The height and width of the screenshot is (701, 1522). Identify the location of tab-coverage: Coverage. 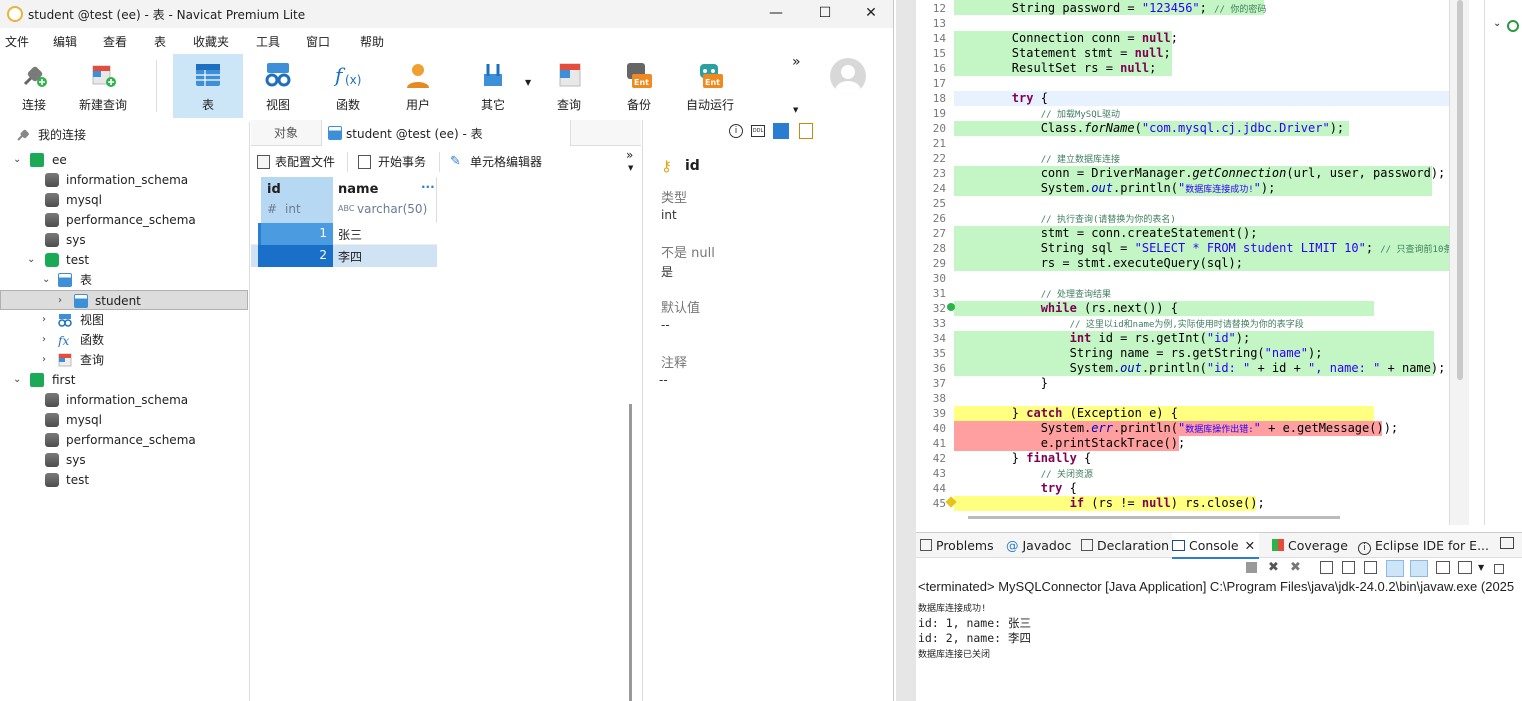
(1310, 545).